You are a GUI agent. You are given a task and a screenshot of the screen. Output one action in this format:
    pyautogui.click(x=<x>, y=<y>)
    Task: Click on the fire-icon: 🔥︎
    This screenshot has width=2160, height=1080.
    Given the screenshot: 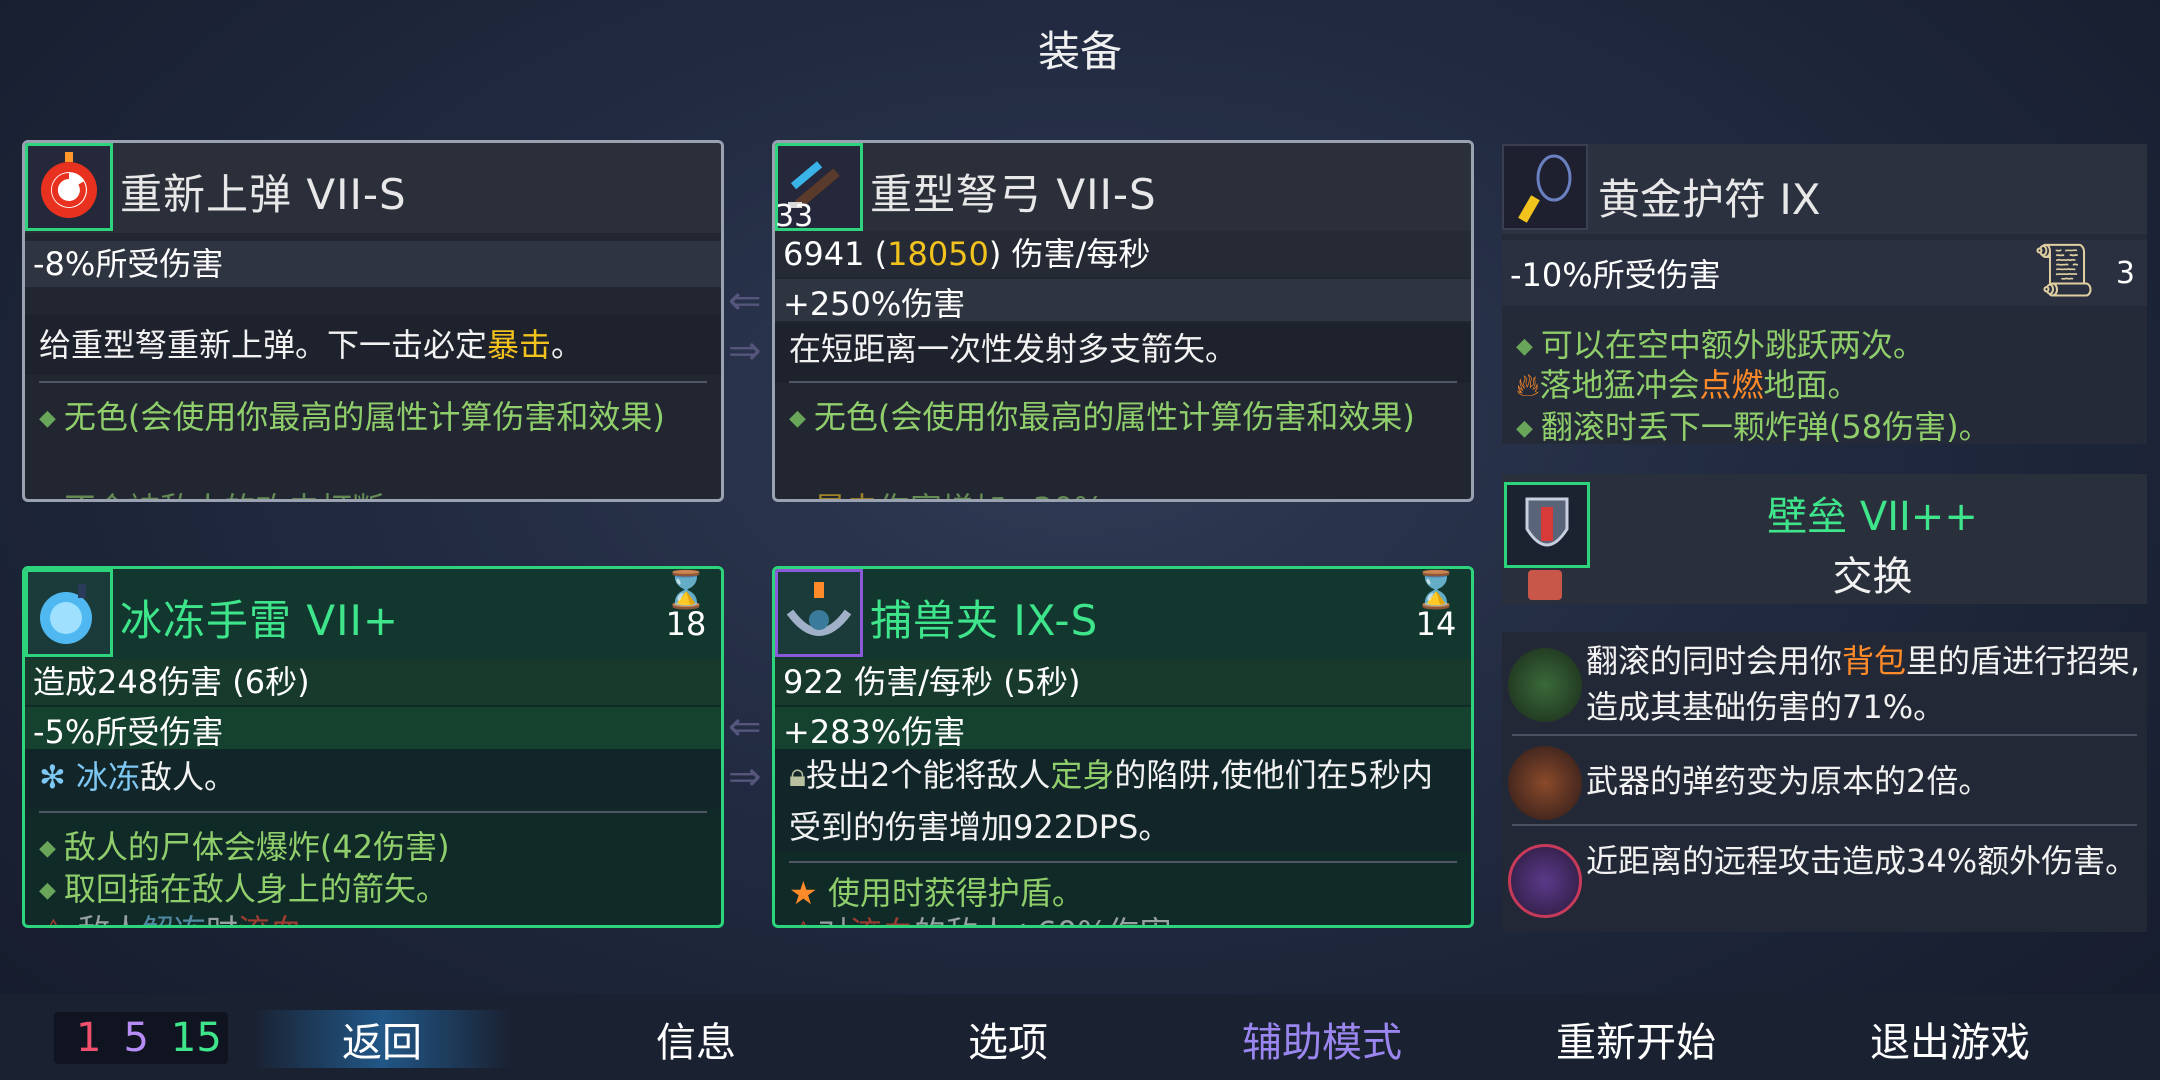 What is the action you would take?
    pyautogui.click(x=1528, y=385)
    